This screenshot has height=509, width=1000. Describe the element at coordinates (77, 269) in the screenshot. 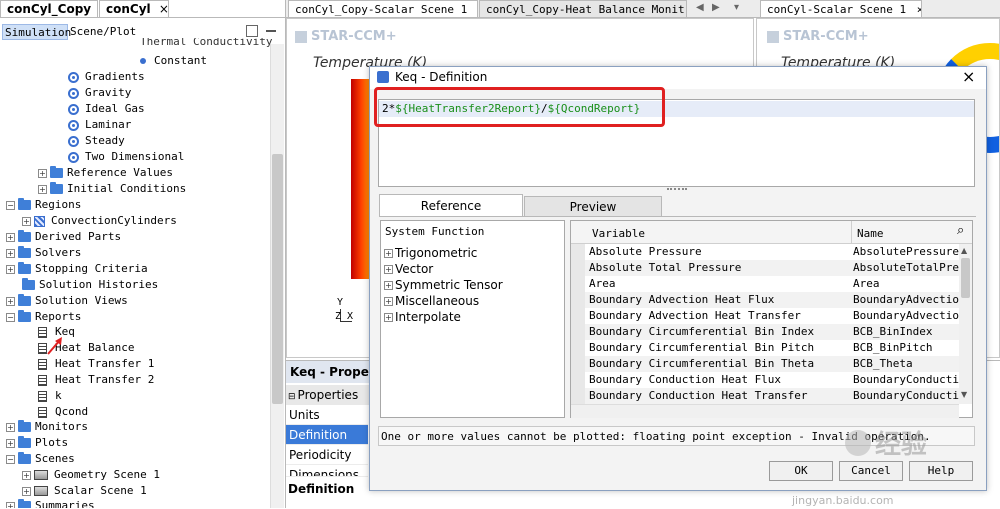

I see `tree-item-stopping-criteria: +Stopping Criteria` at that location.